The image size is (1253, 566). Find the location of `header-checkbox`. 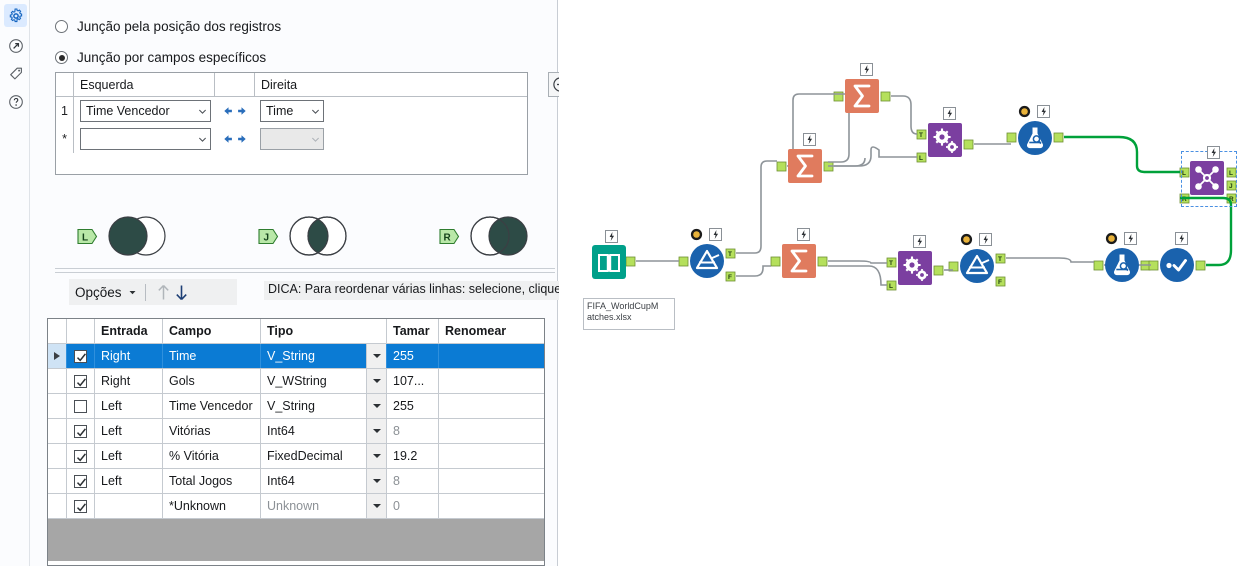

header-checkbox is located at coordinates (81, 331).